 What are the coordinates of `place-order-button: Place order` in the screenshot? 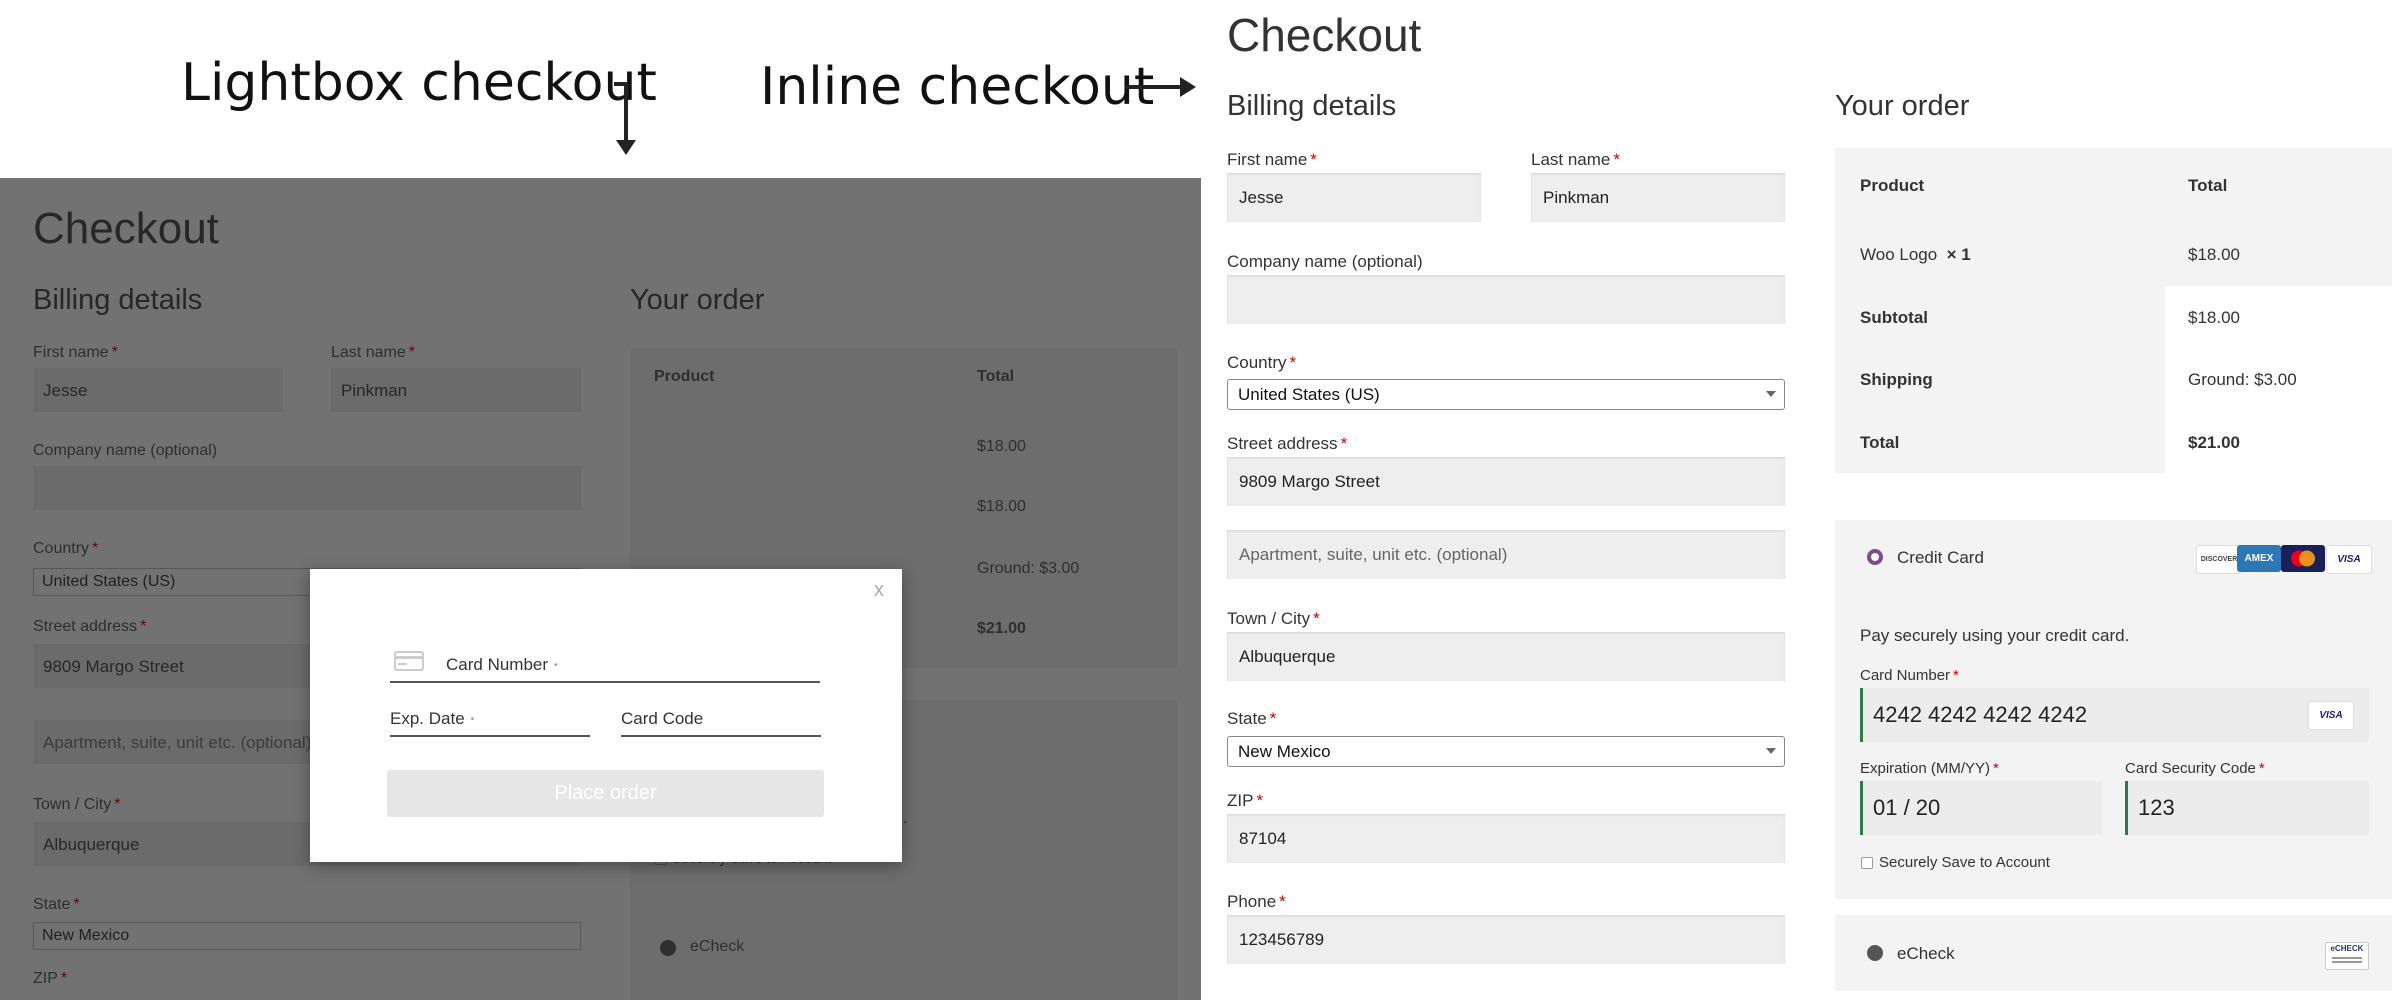 It's located at (605, 793).